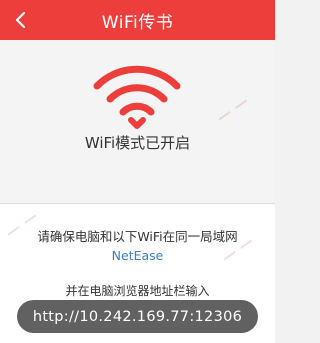 This screenshot has height=343, width=320. I want to click on url-text: http://10.242.169.77:12306, so click(137, 316).